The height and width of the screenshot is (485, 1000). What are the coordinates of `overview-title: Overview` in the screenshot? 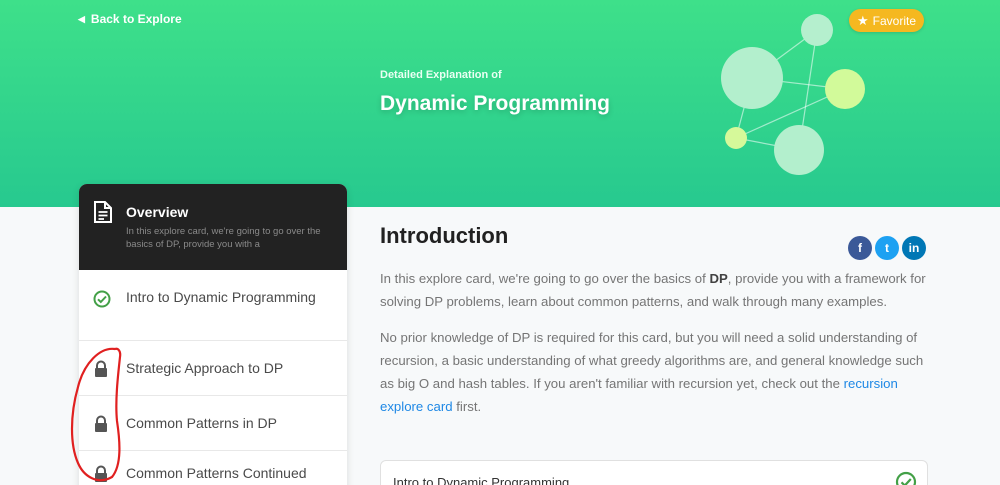 It's located at (157, 212).